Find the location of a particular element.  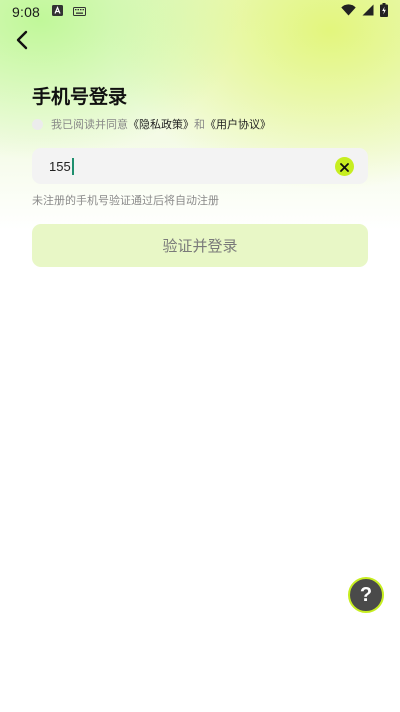

text-caret is located at coordinates (72, 166).